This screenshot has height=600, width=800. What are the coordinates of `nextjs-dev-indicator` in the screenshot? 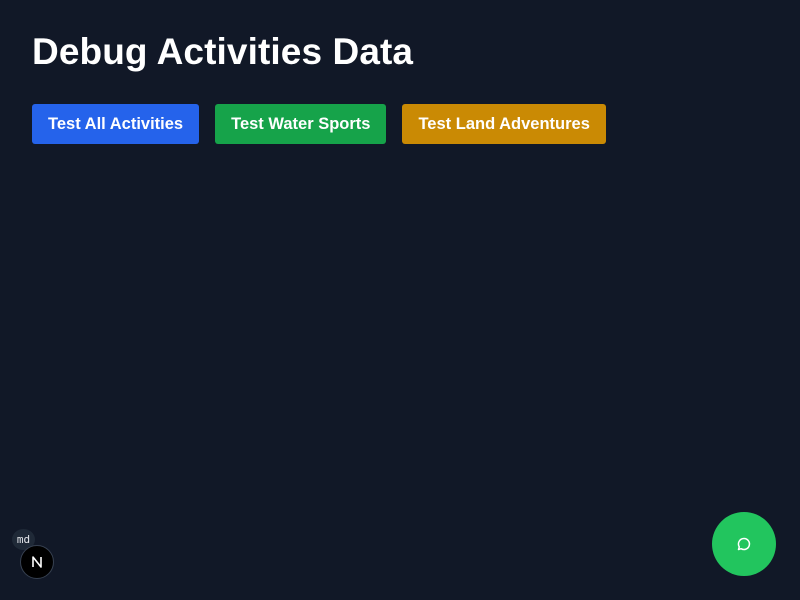 It's located at (37, 562).